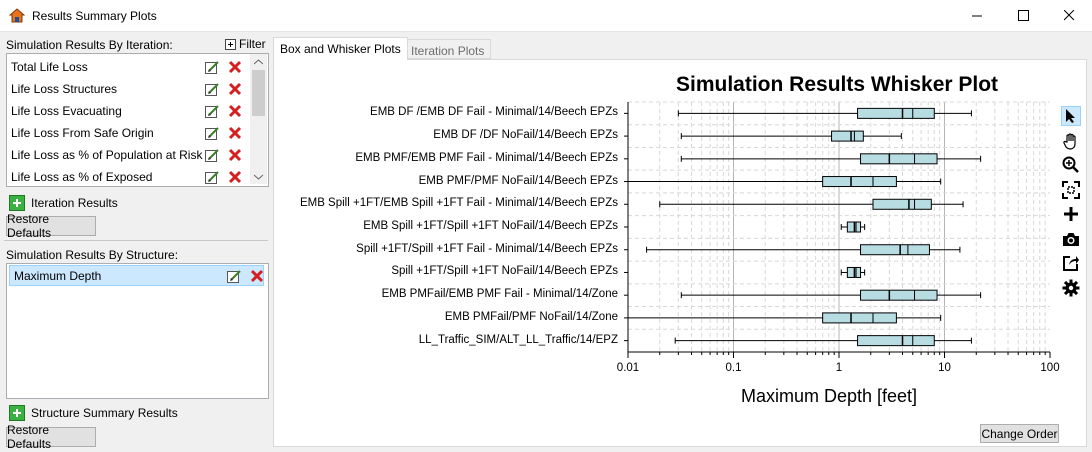 The image size is (1092, 452). What do you see at coordinates (1071, 165) in the screenshot?
I see `zoom-in-icon` at bounding box center [1071, 165].